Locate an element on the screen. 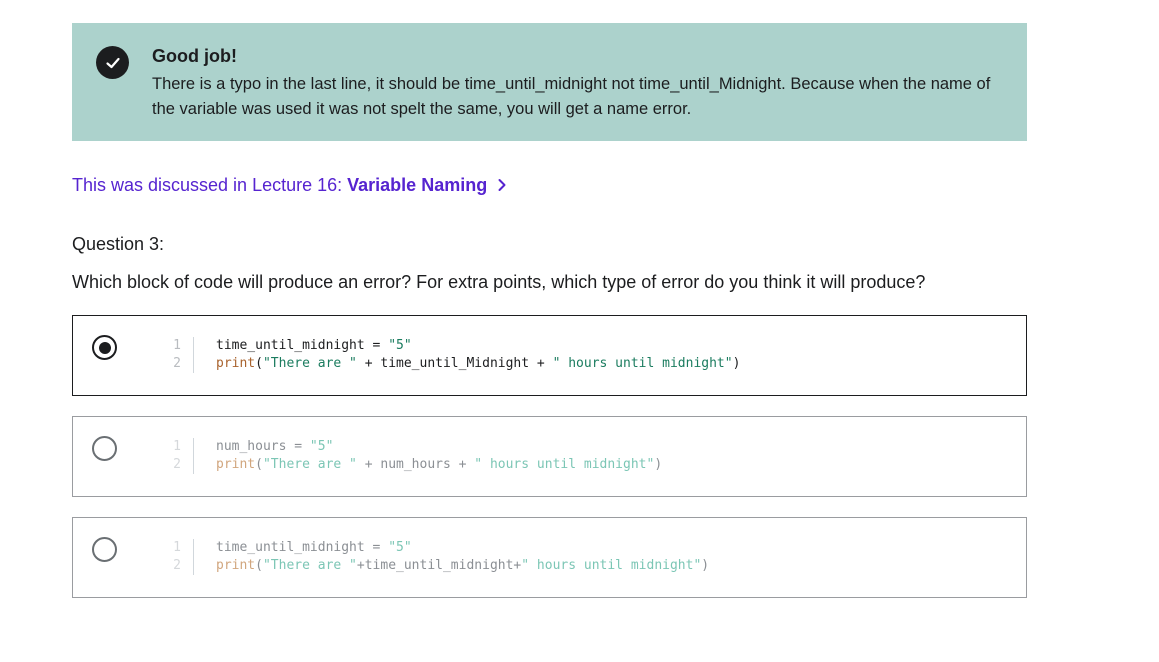 The height and width of the screenshot is (662, 1159). code-token: +time_until_midnight+ is located at coordinates (439, 565).